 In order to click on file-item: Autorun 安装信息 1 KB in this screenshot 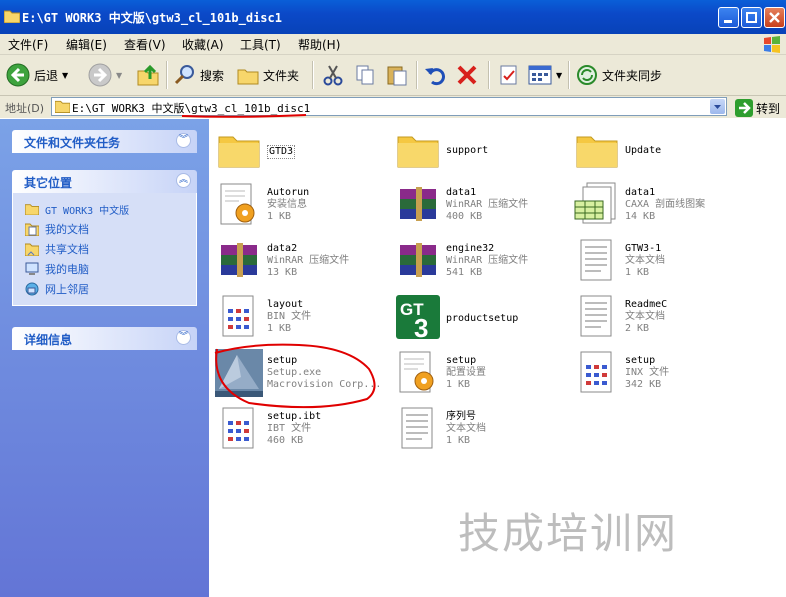, I will do `click(304, 208)`.